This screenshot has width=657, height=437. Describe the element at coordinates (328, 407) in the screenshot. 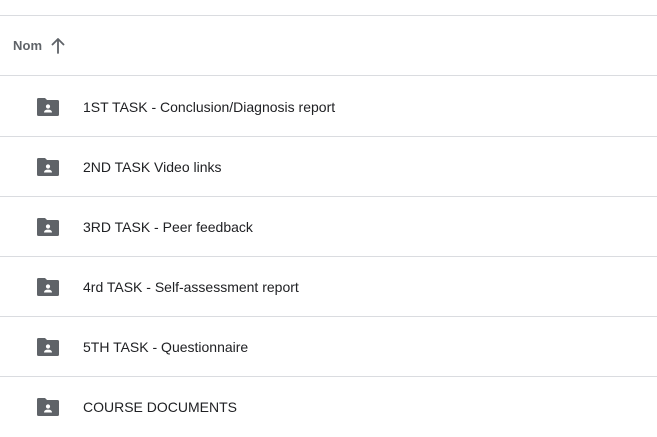

I see `list-item: COURSE DOCUMENTS` at that location.